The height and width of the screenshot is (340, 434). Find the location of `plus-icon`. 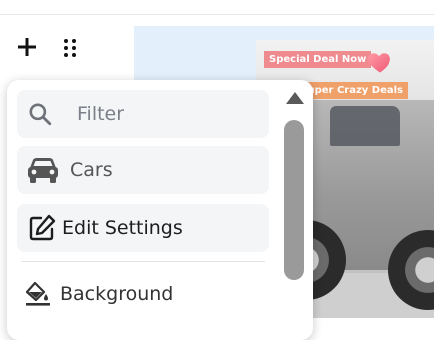

plus-icon is located at coordinates (27, 47).